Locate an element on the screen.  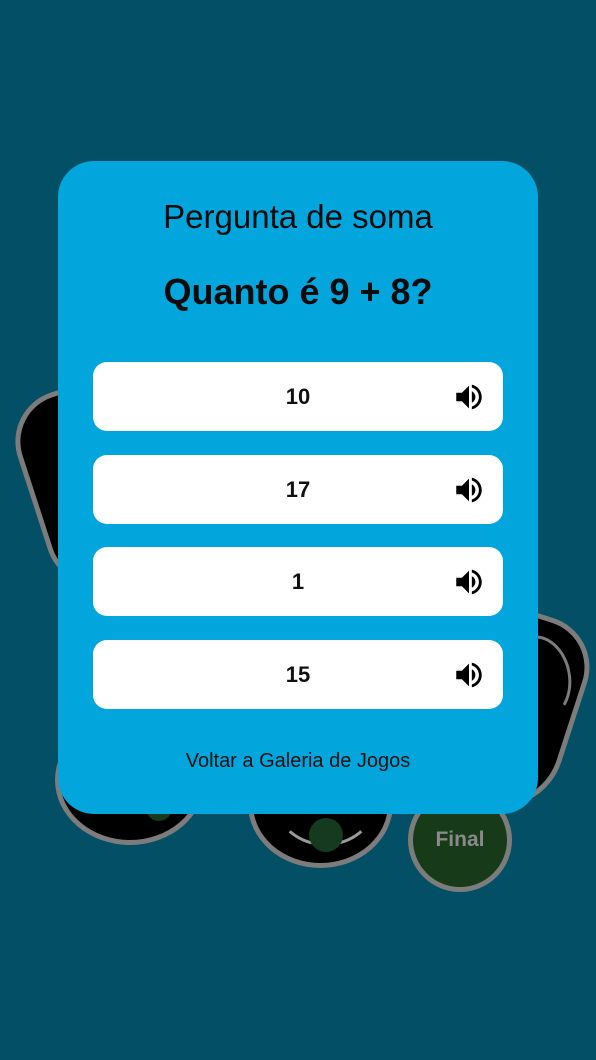
answer-button: 17 is located at coordinates (298, 489).